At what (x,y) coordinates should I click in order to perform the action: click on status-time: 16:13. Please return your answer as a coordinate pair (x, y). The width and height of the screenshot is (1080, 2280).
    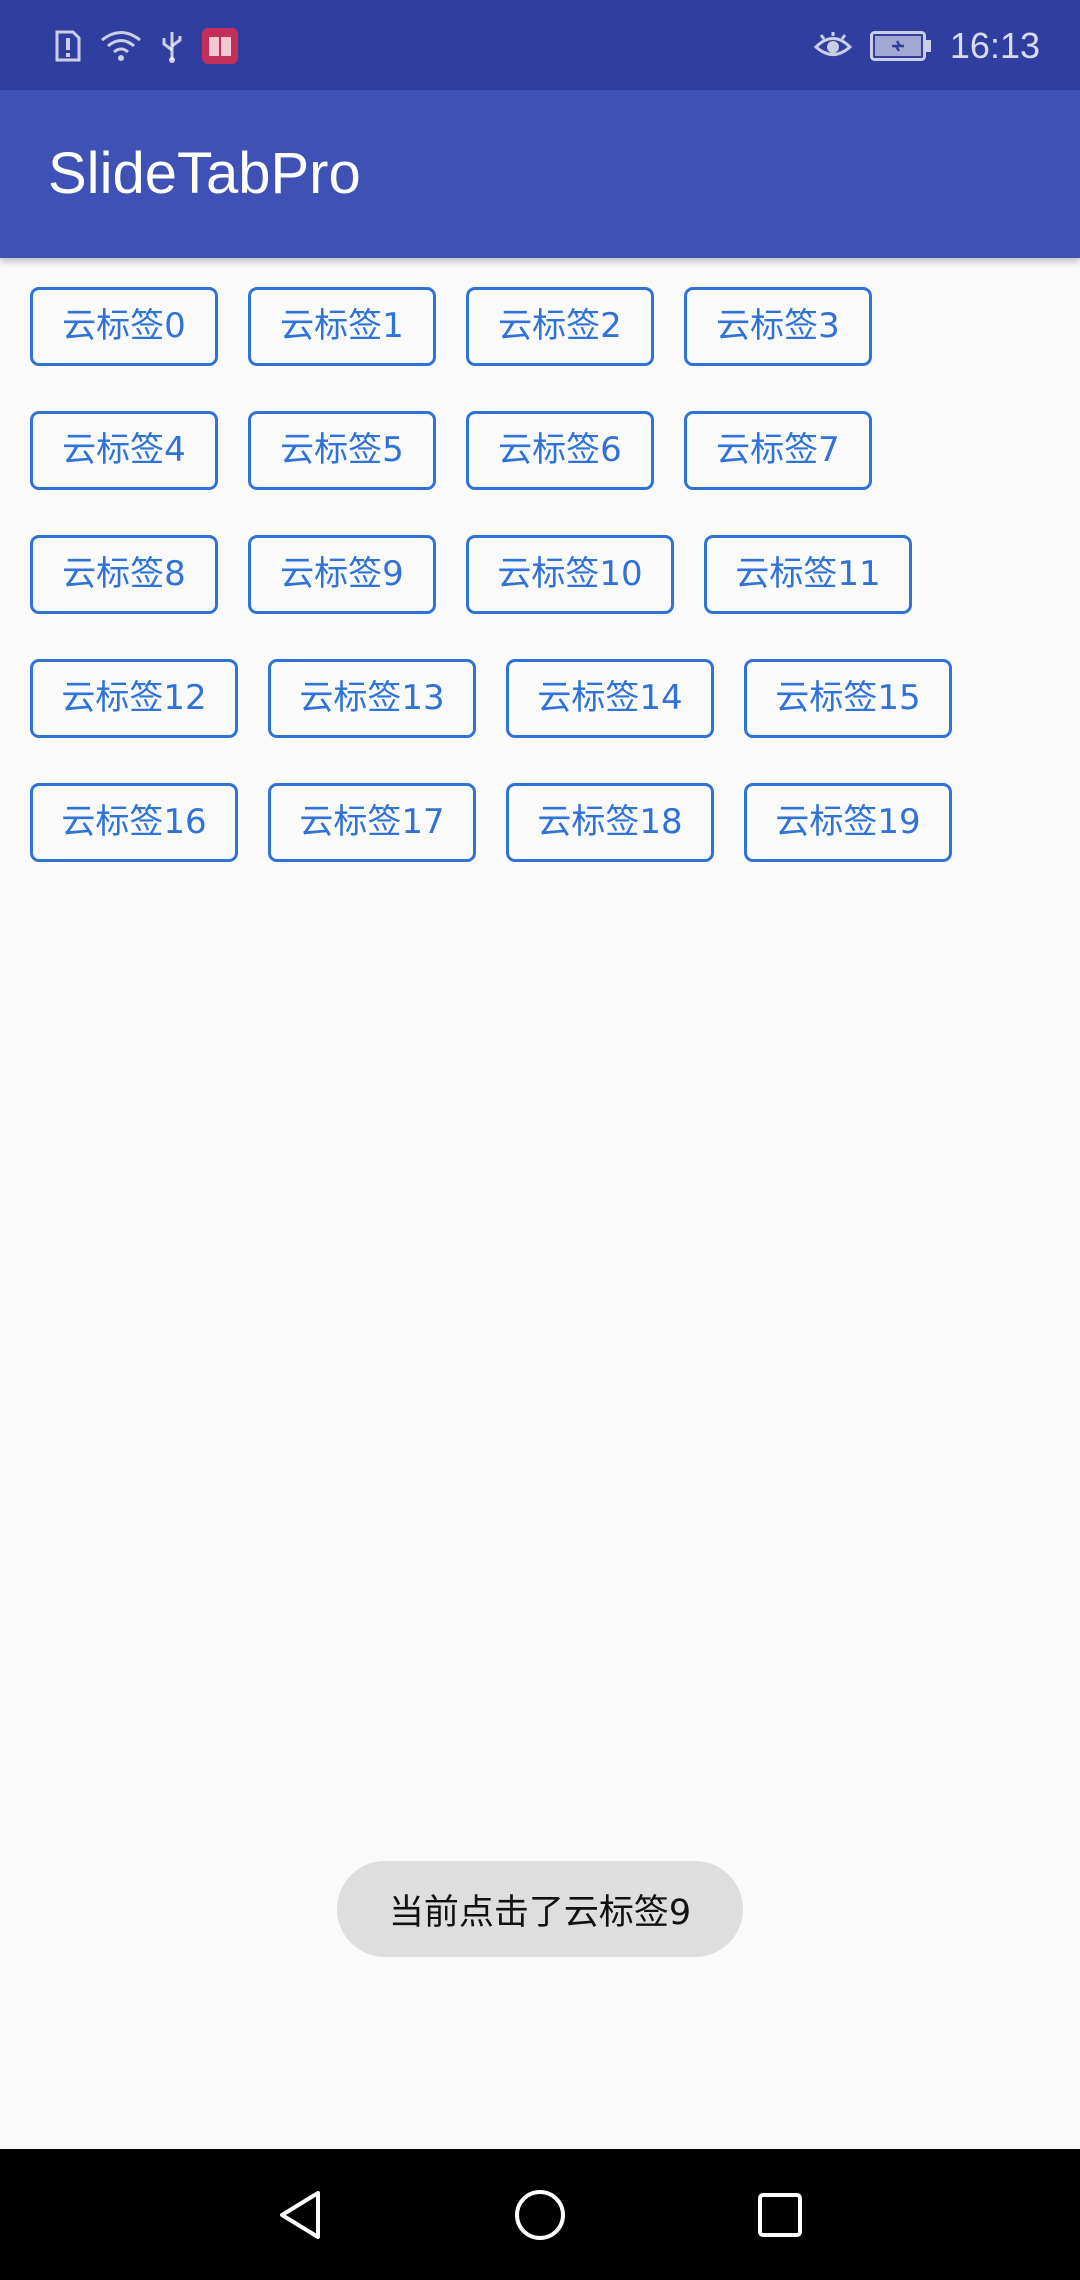
    Looking at the image, I should click on (994, 45).